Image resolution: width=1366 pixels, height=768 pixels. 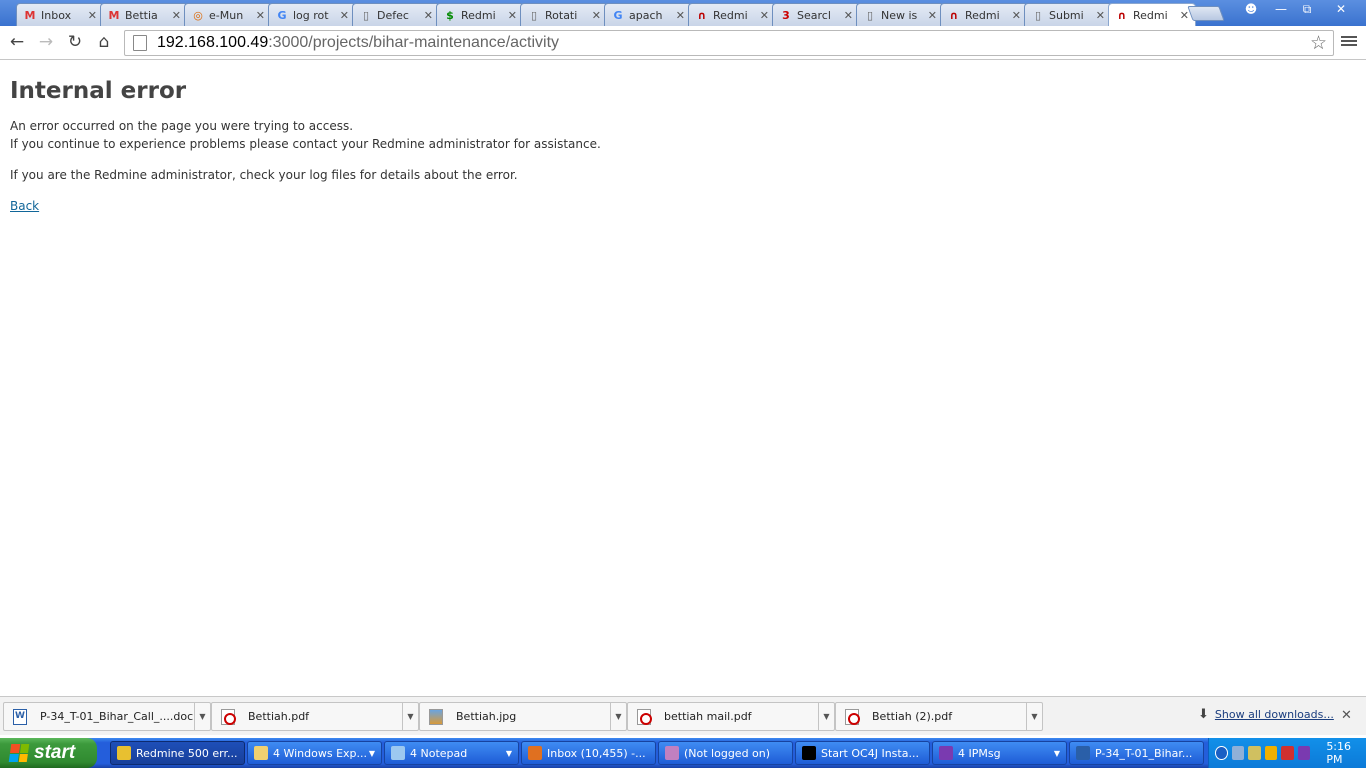 I want to click on download-item: P-34_T-01_Bihar_Call_....doc▼, so click(x=107, y=716).